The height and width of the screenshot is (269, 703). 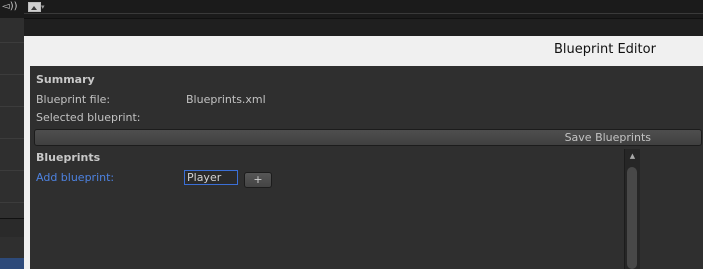 What do you see at coordinates (226, 99) in the screenshot?
I see `blueprint-file-value: Blueprints.xml` at bounding box center [226, 99].